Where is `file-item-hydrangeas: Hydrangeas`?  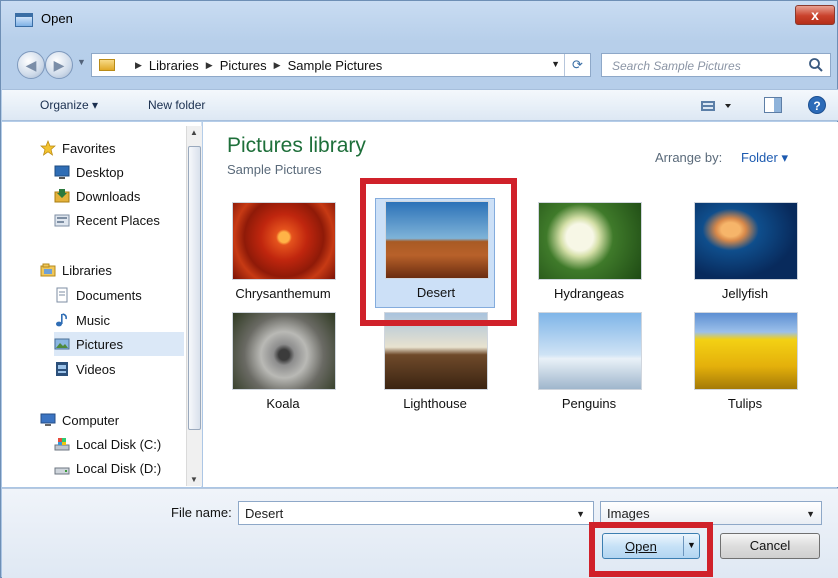 file-item-hydrangeas: Hydrangeas is located at coordinates (589, 255).